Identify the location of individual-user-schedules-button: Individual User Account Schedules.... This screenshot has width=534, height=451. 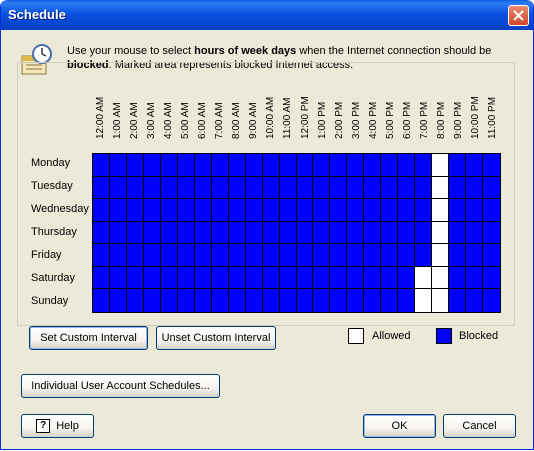
(120, 386).